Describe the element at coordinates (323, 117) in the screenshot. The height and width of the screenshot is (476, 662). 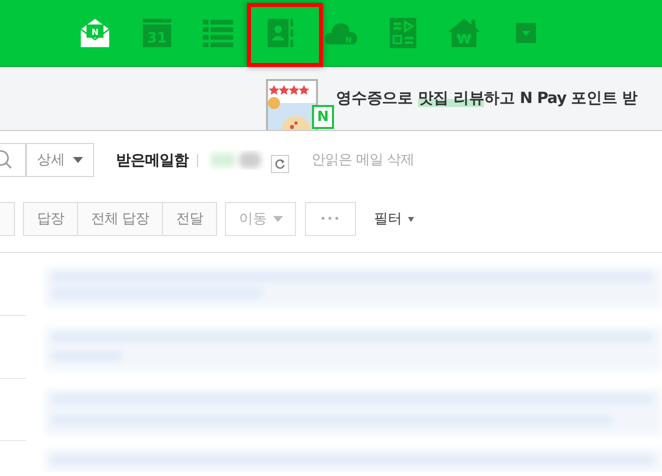
I see `naver-badge: N` at that location.